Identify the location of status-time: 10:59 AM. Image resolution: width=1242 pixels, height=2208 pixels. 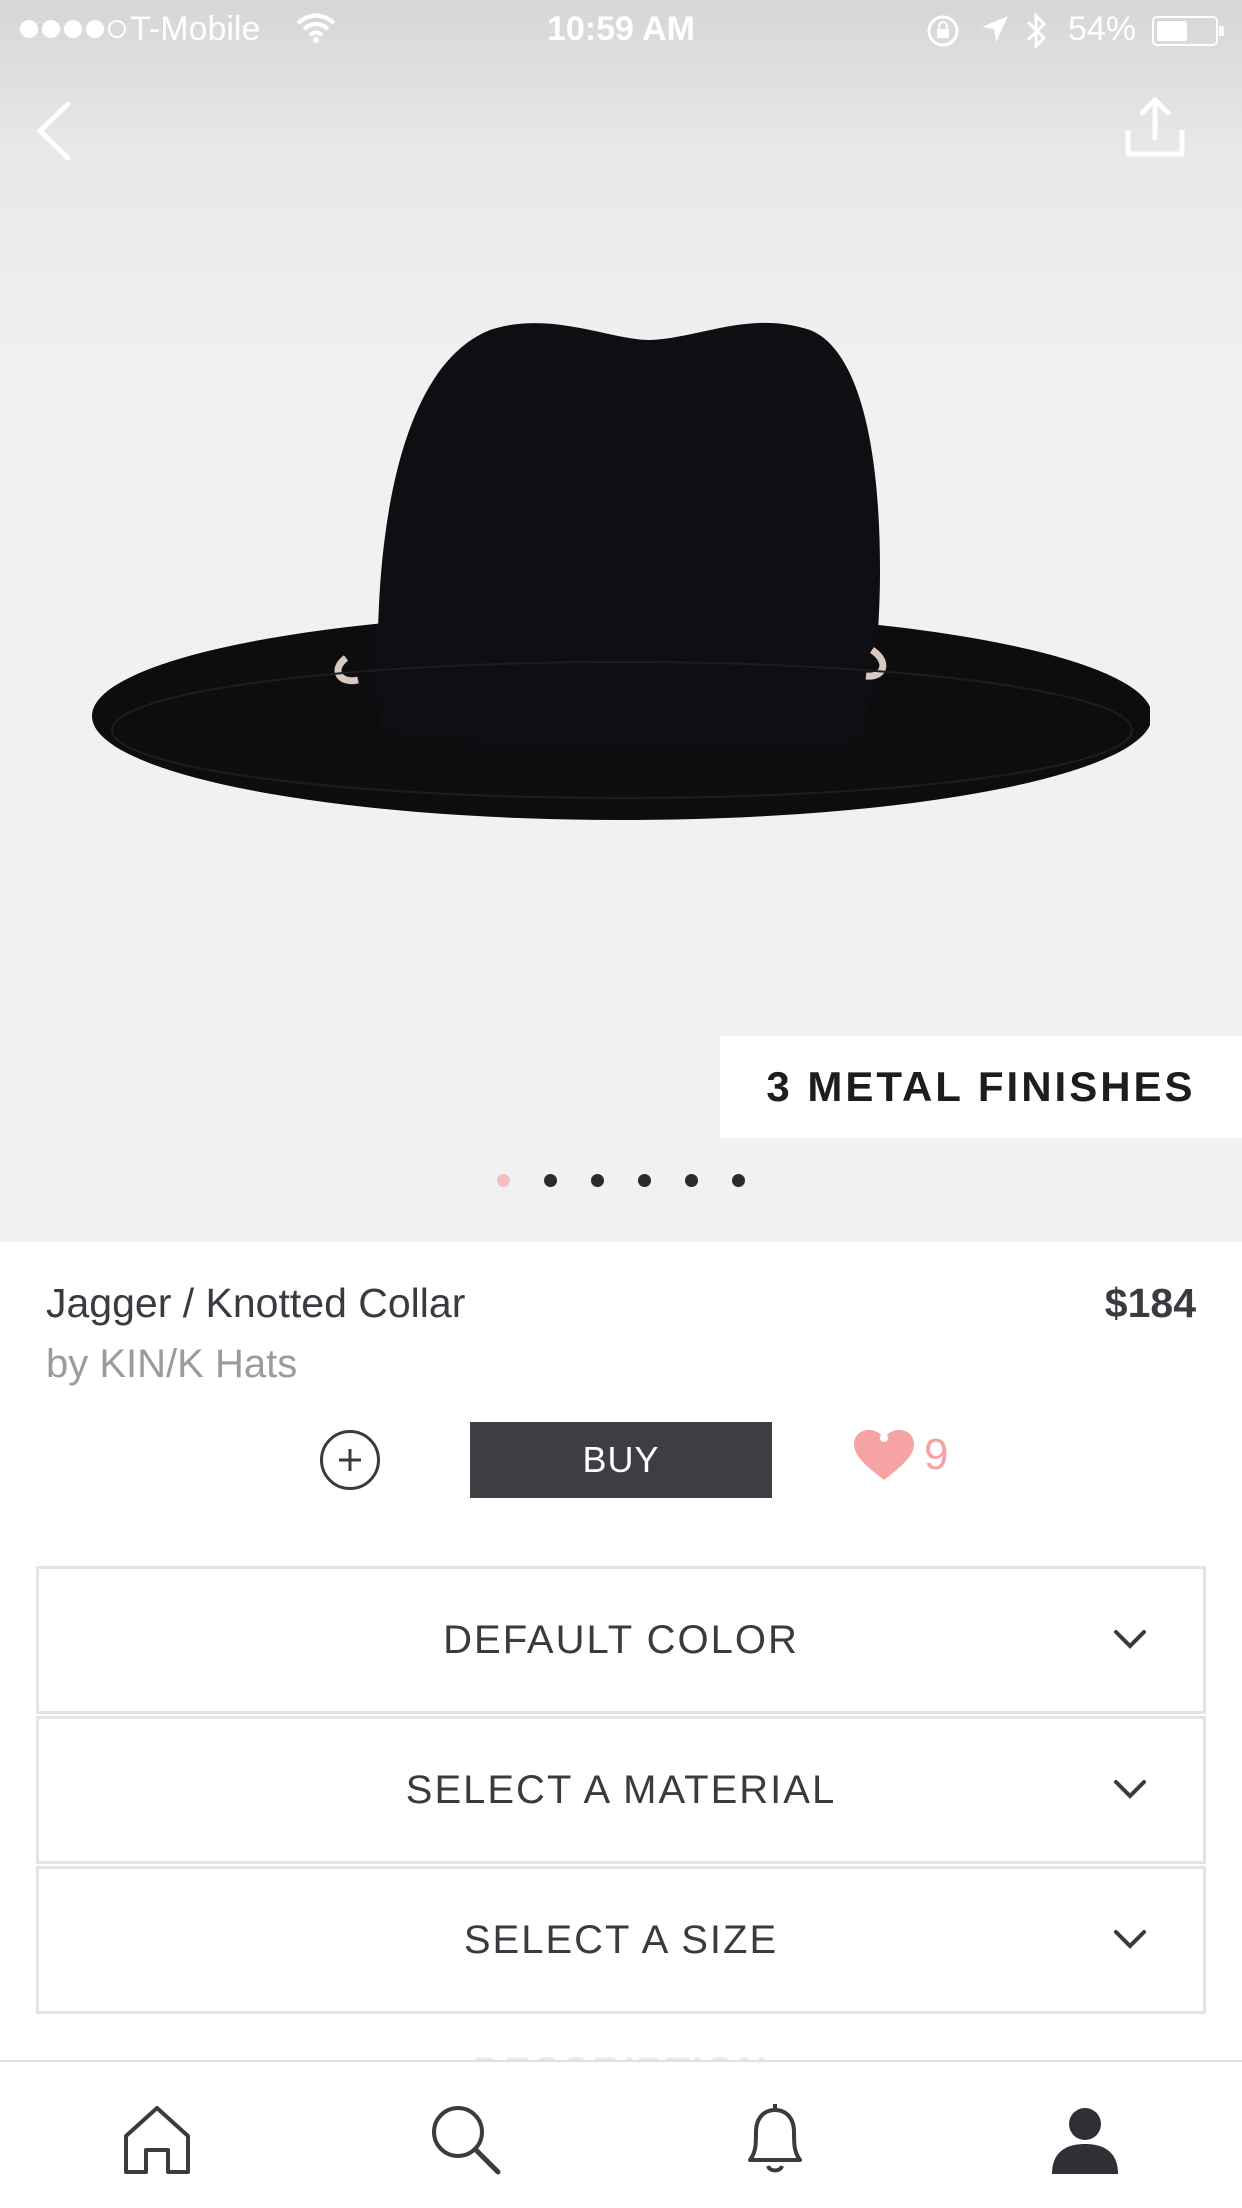
(621, 29).